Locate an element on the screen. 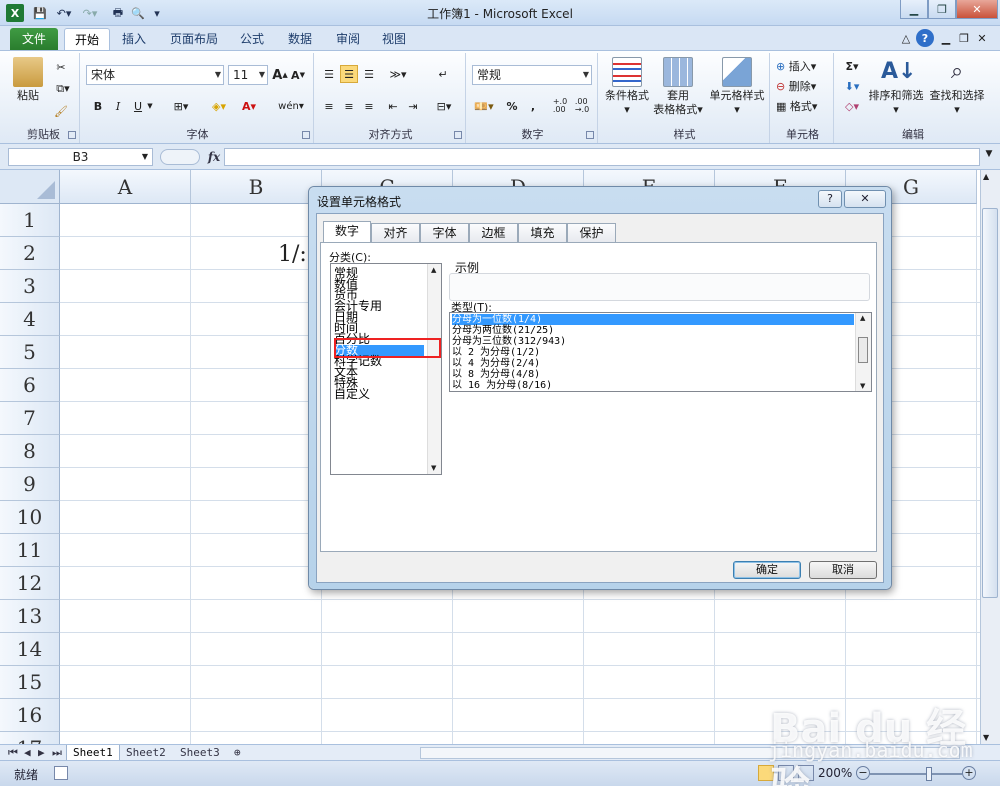  vertical-scroll-thumb is located at coordinates (990, 403).